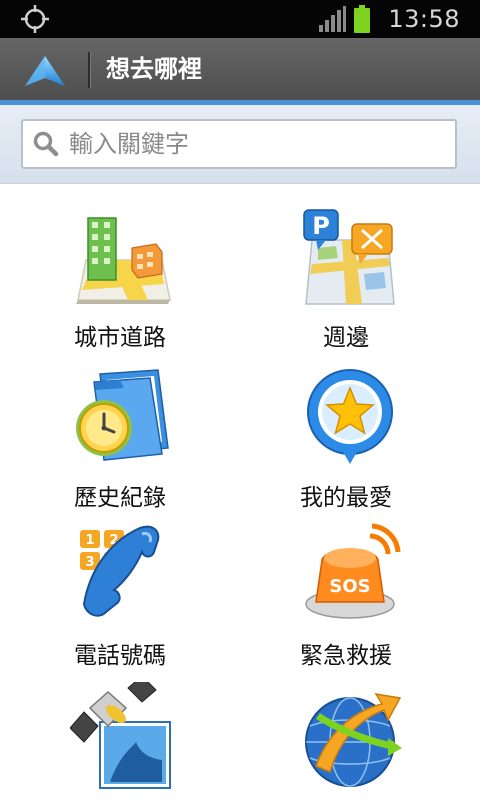 This screenshot has height=800, width=480. Describe the element at coordinates (120, 571) in the screenshot. I see `phone-keypad-icon: 1 2 3 4` at that location.